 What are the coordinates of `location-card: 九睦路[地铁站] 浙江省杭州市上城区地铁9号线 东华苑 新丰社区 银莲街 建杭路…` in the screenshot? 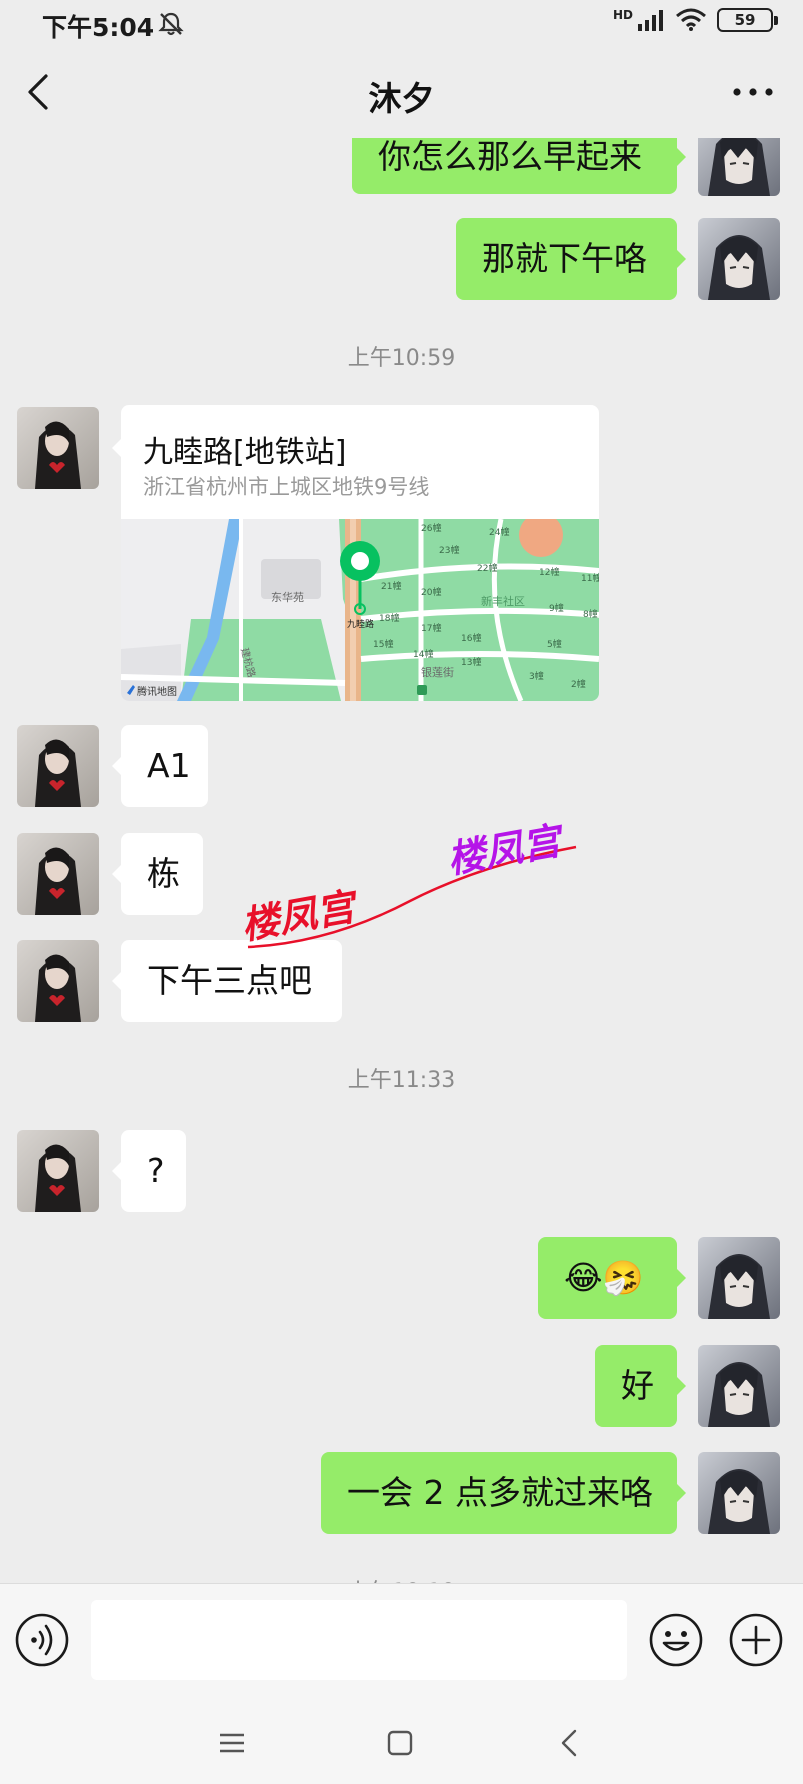 It's located at (360, 553).